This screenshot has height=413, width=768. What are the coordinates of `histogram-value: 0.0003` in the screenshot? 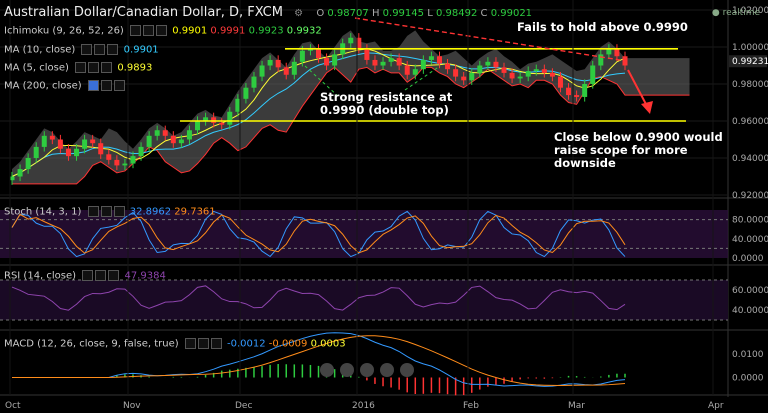 It's located at (328, 344).